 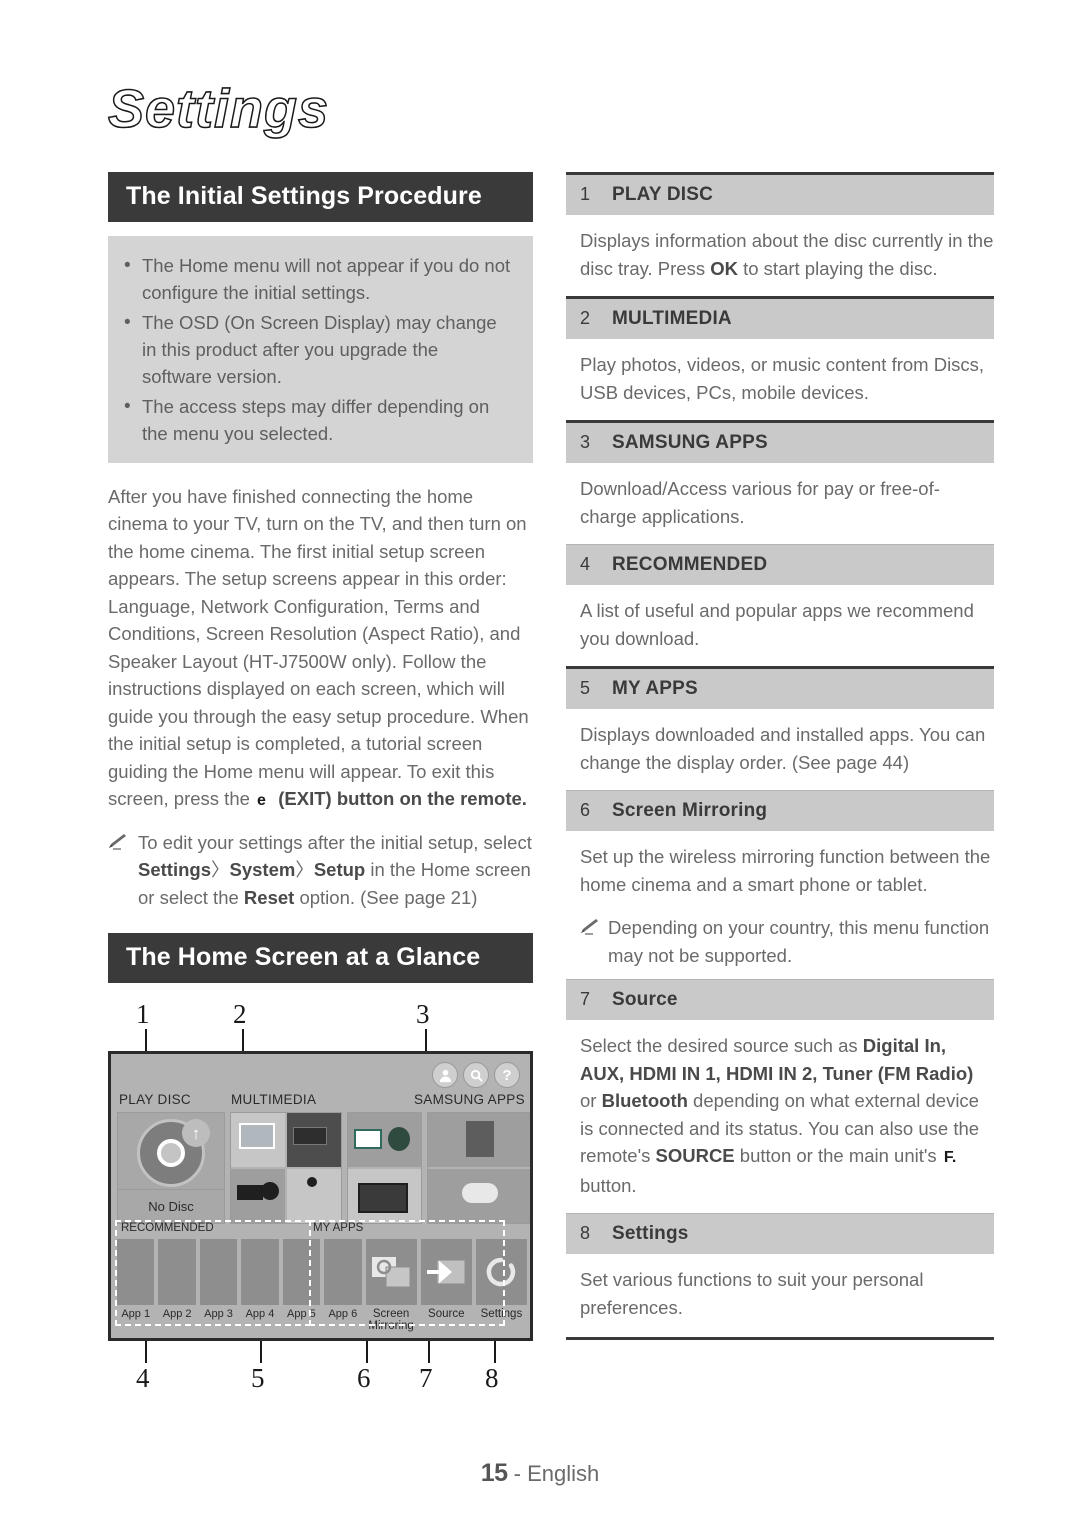 I want to click on thumbnail-camera, so click(x=258, y=1196).